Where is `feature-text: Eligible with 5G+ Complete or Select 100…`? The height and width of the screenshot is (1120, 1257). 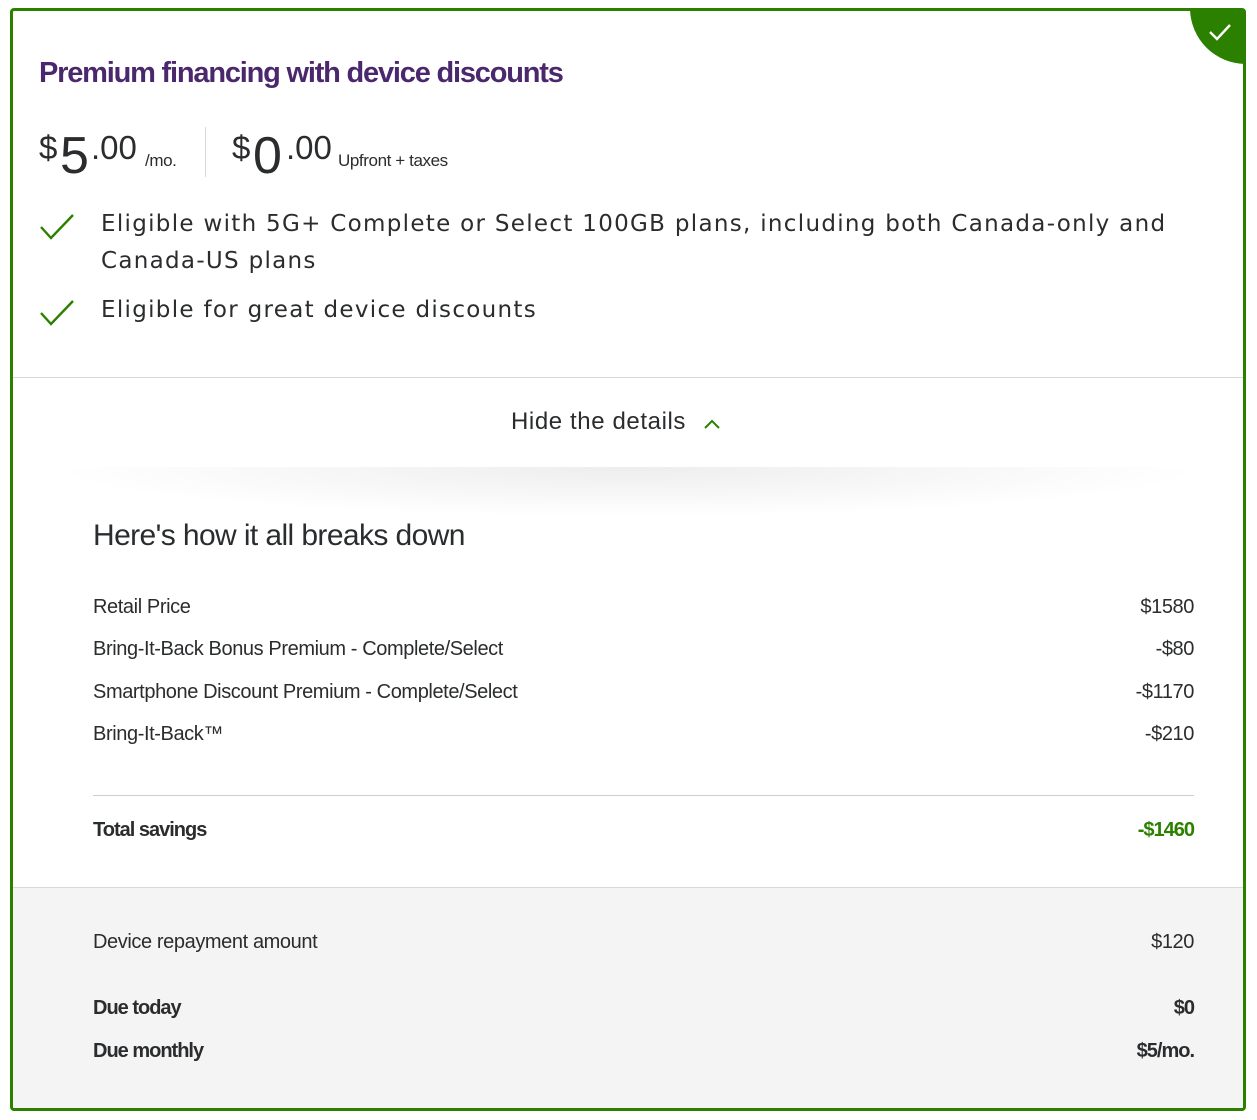 feature-text: Eligible with 5G+ Complete or Select 100… is located at coordinates (634, 242).